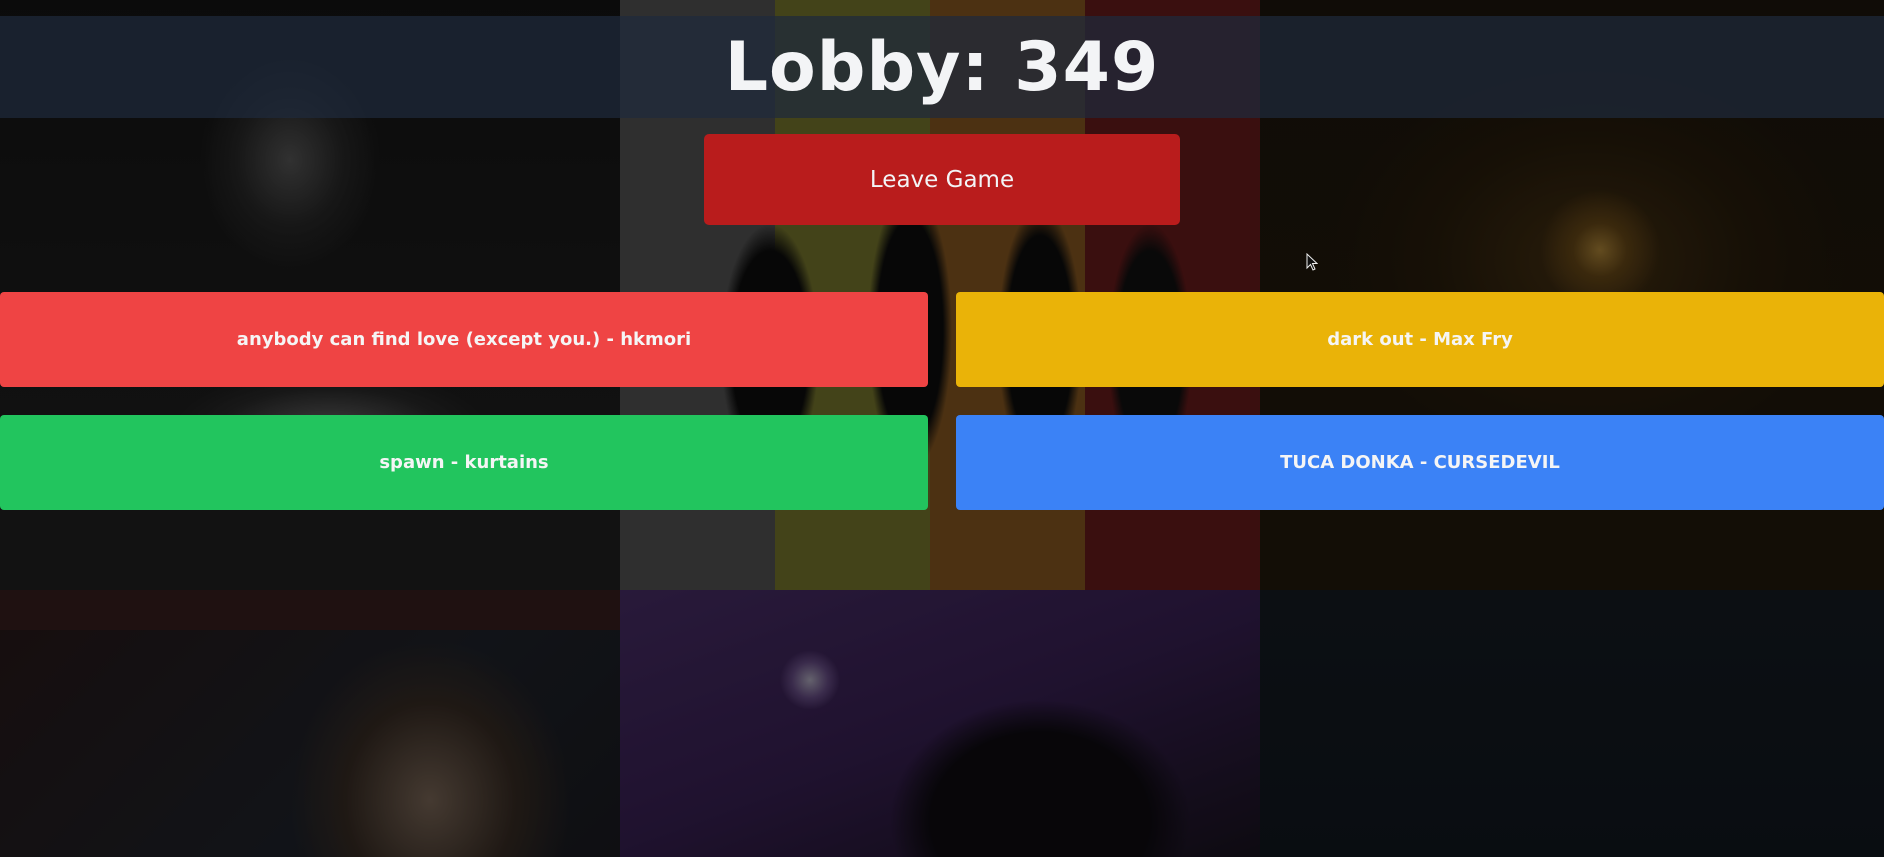 Image resolution: width=1884 pixels, height=857 pixels. What do you see at coordinates (942, 179) in the screenshot?
I see `leave-game-button: Leave Game` at bounding box center [942, 179].